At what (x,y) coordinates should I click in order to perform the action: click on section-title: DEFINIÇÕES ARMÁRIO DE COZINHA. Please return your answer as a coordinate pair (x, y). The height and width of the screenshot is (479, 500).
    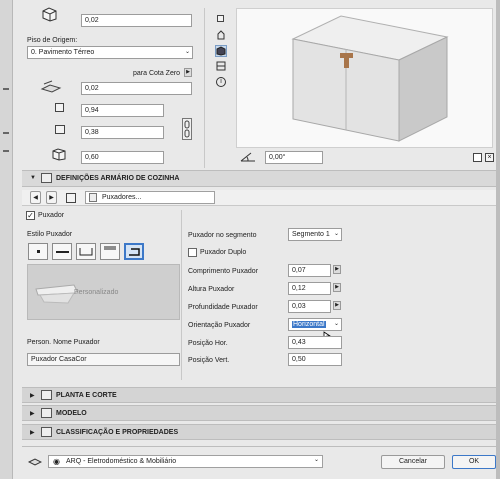
    Looking at the image, I should click on (118, 178).